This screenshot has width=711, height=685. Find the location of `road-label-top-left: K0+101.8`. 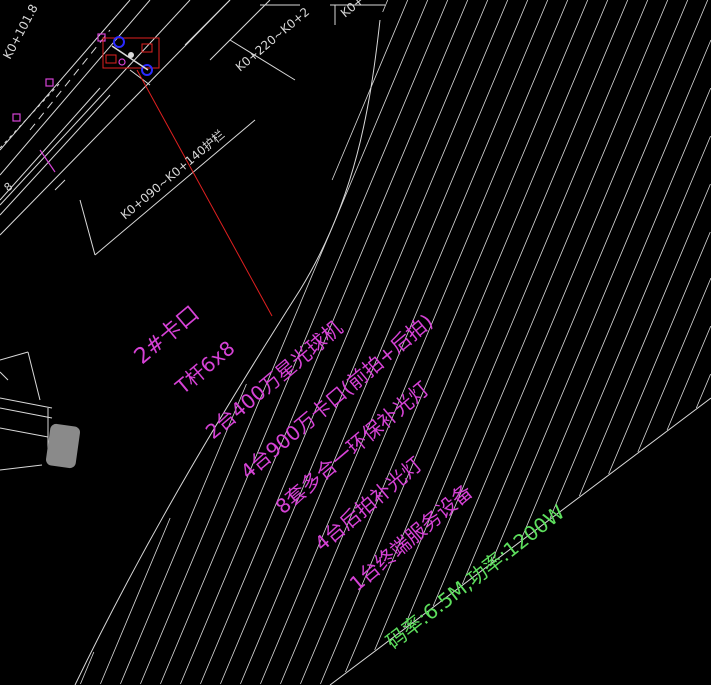

road-label-top-left: K0+101.8 is located at coordinates (20, 31).